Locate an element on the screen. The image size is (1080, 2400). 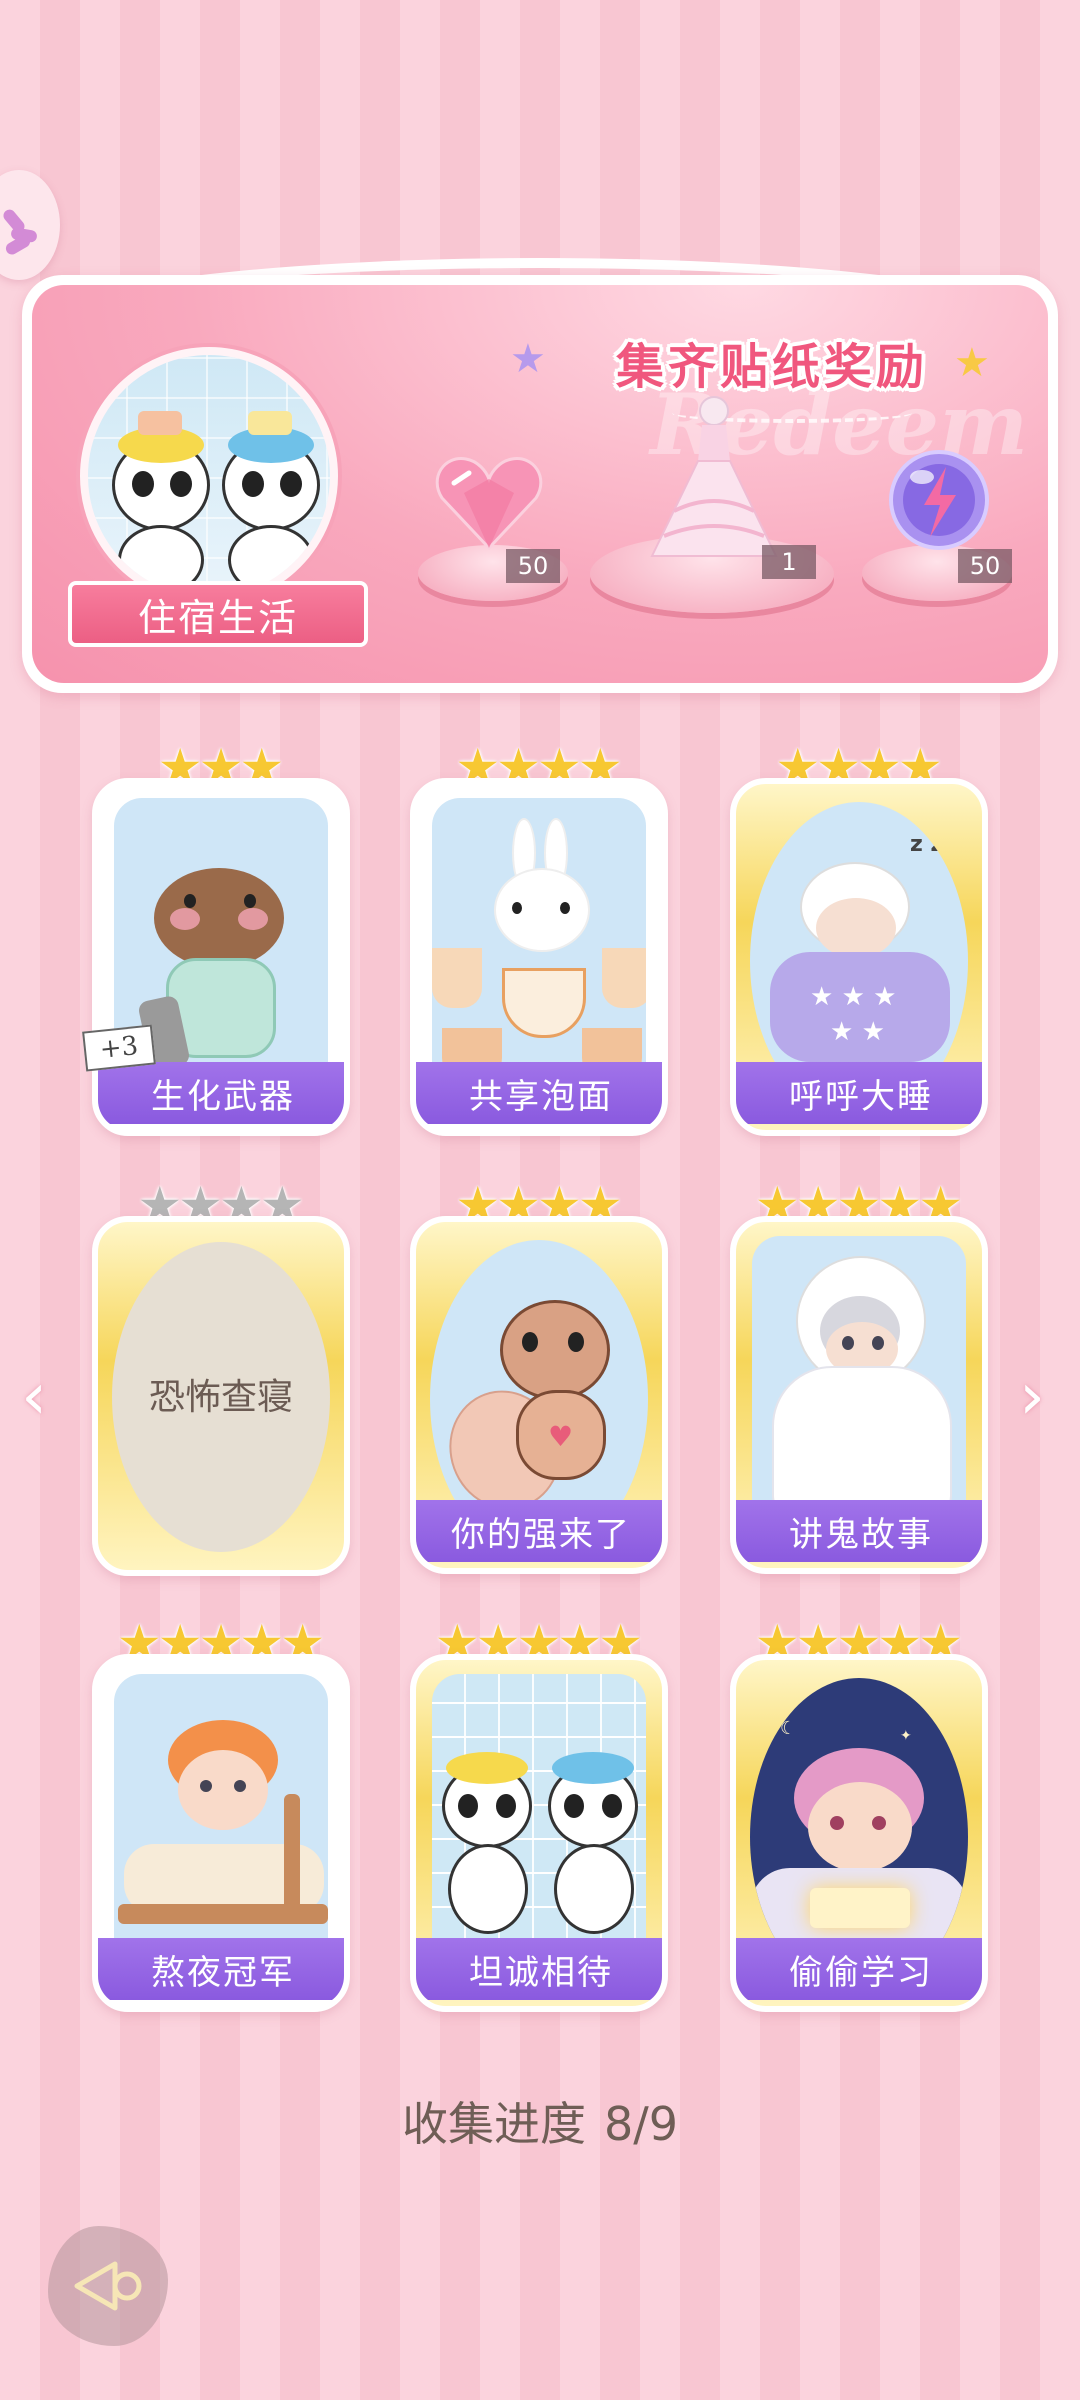
collection-progress: 收集进度 8/9 is located at coordinates (540, 2121).